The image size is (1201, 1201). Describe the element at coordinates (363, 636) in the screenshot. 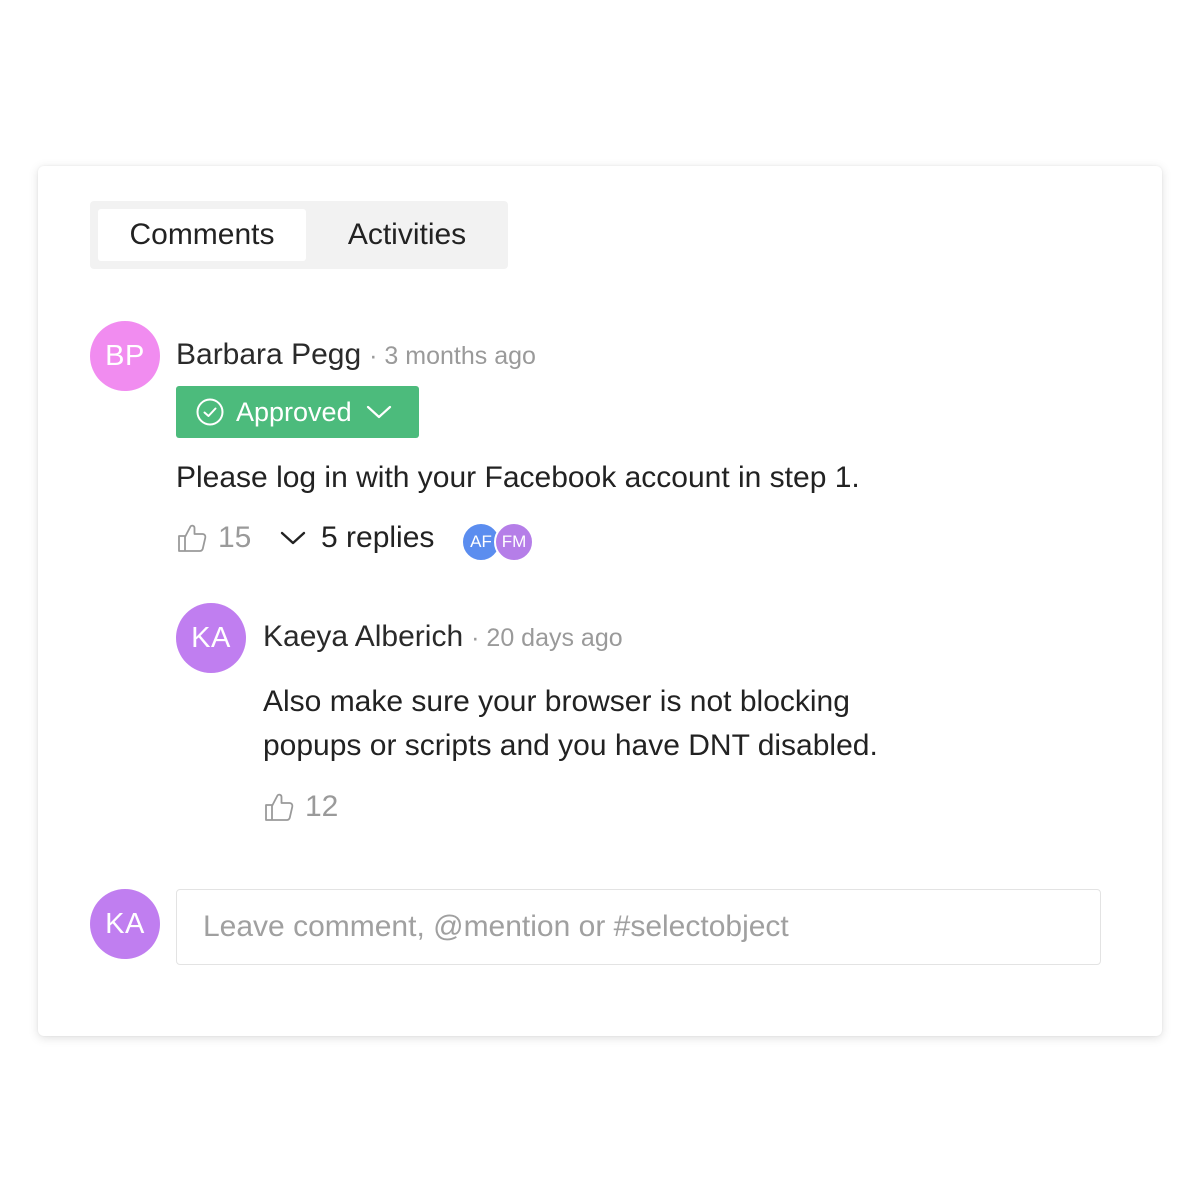

I see `author-name: Kaeya Alberich` at that location.